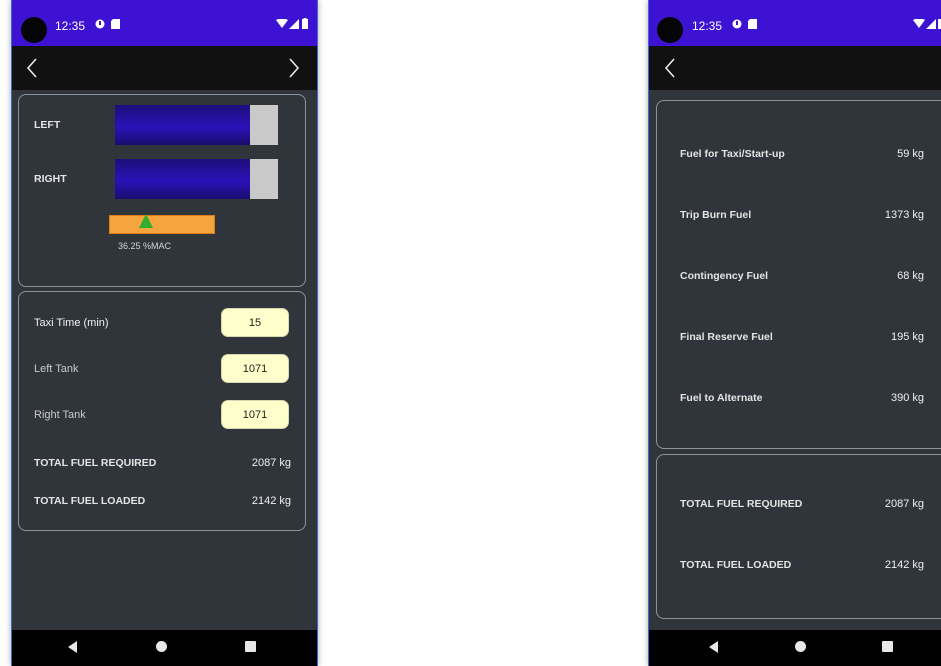 Image resolution: width=941 pixels, height=666 pixels. I want to click on right-tank-bar-label: RIGHT, so click(50, 179).